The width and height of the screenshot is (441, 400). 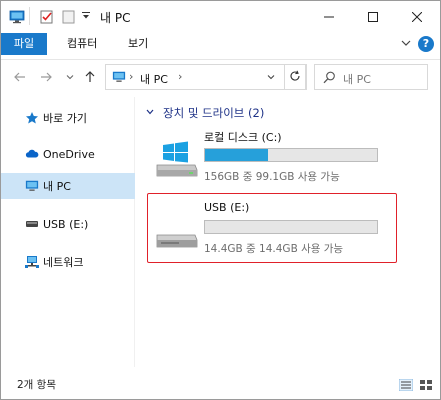 I want to click on new-folder-icon, so click(x=69, y=18).